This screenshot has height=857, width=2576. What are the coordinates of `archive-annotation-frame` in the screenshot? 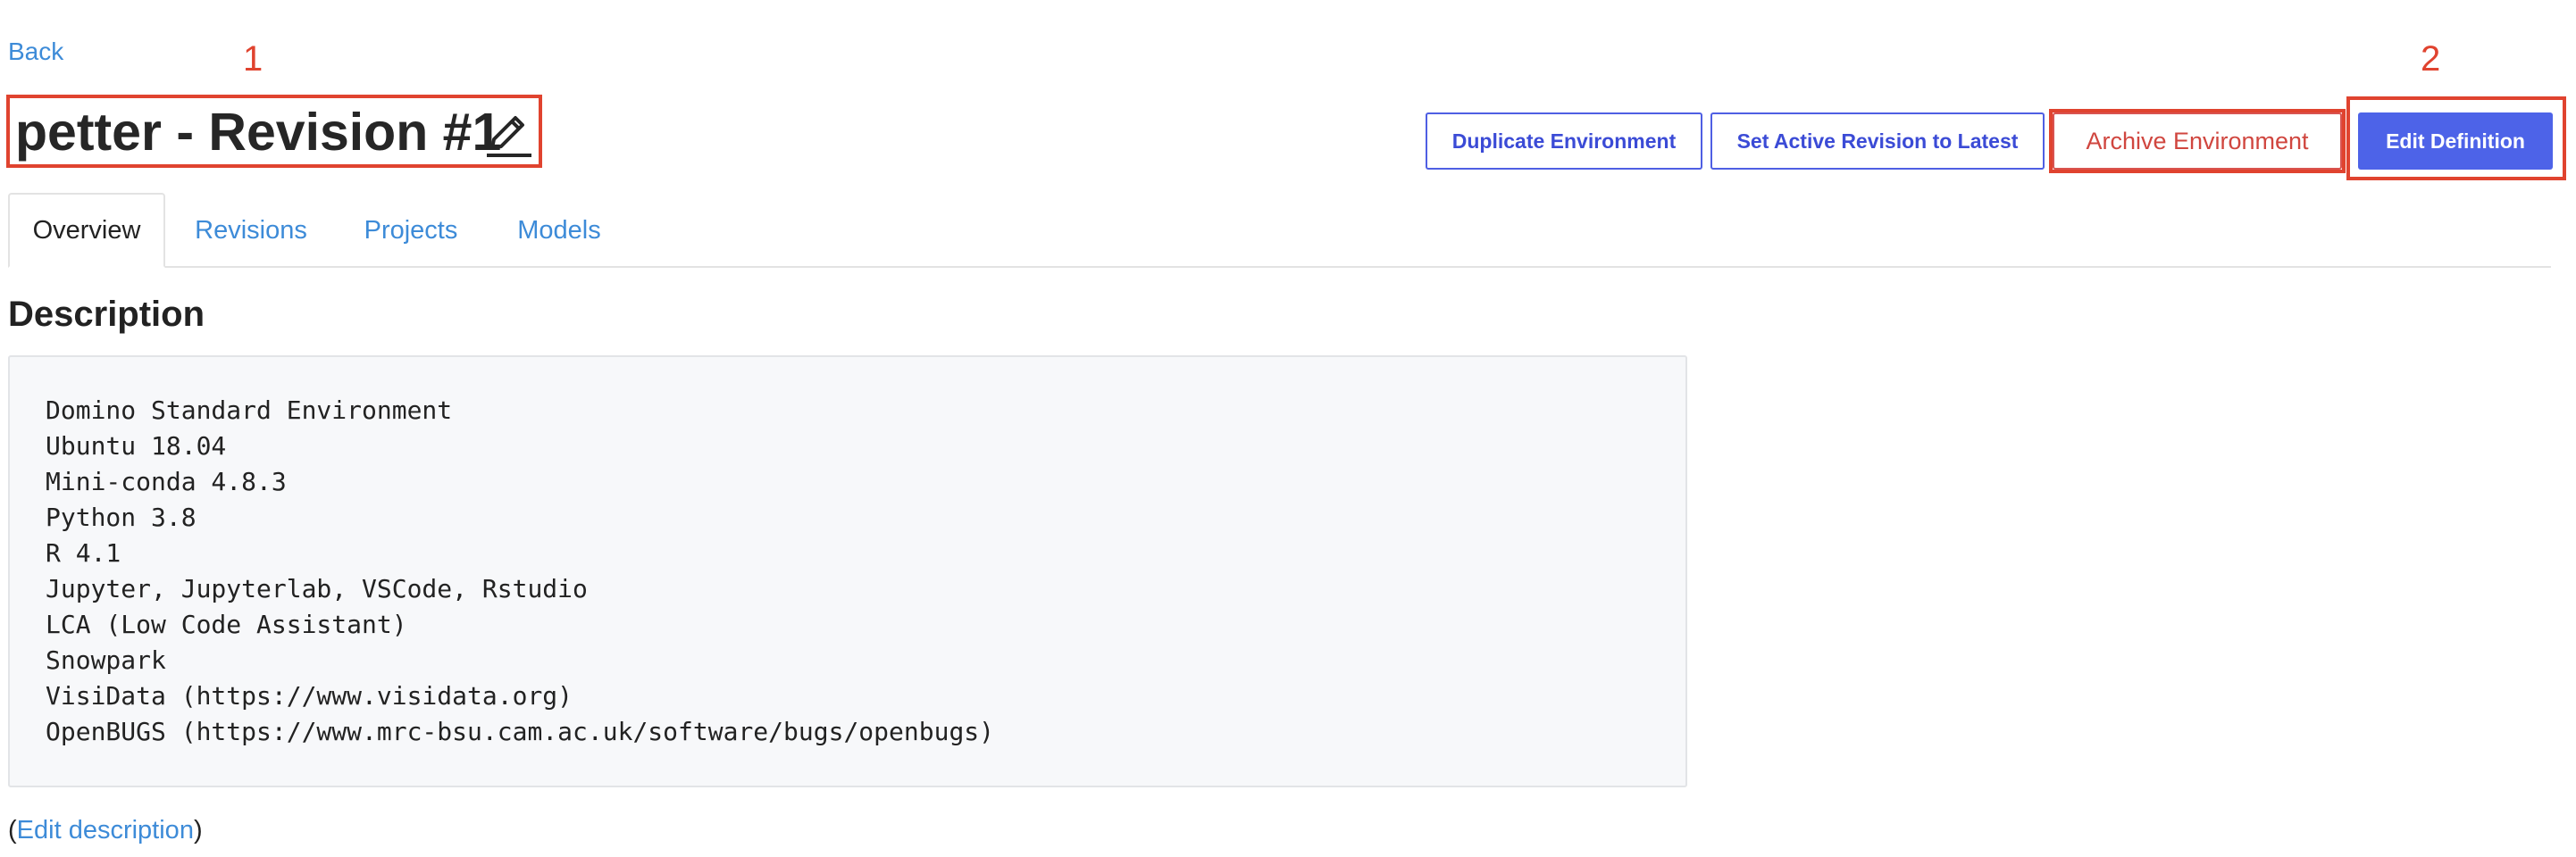 It's located at (2198, 141).